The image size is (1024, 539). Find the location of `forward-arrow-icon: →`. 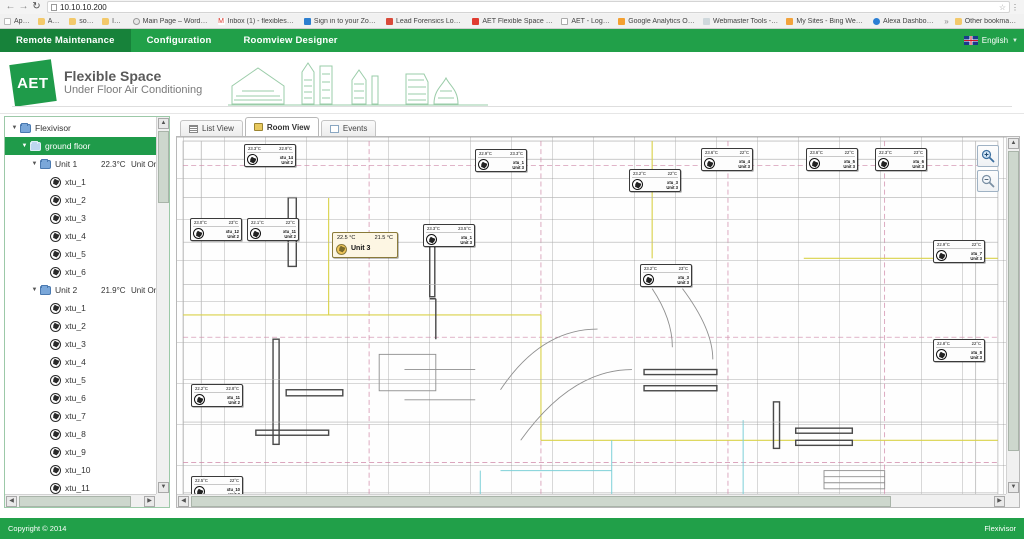

forward-arrow-icon: → is located at coordinates (23, 7).